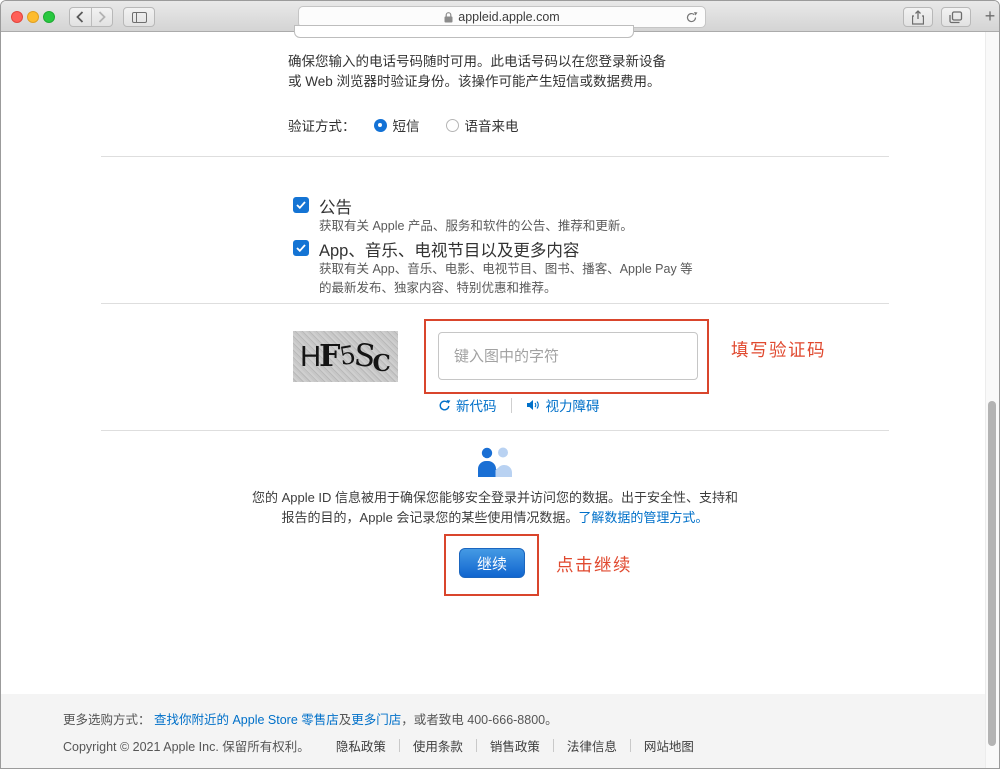 This screenshot has height=769, width=1000. Describe the element at coordinates (186, 747) in the screenshot. I see `copyright-text: Copyright © 2021 Apple Inc. 保留所有权利。` at that location.